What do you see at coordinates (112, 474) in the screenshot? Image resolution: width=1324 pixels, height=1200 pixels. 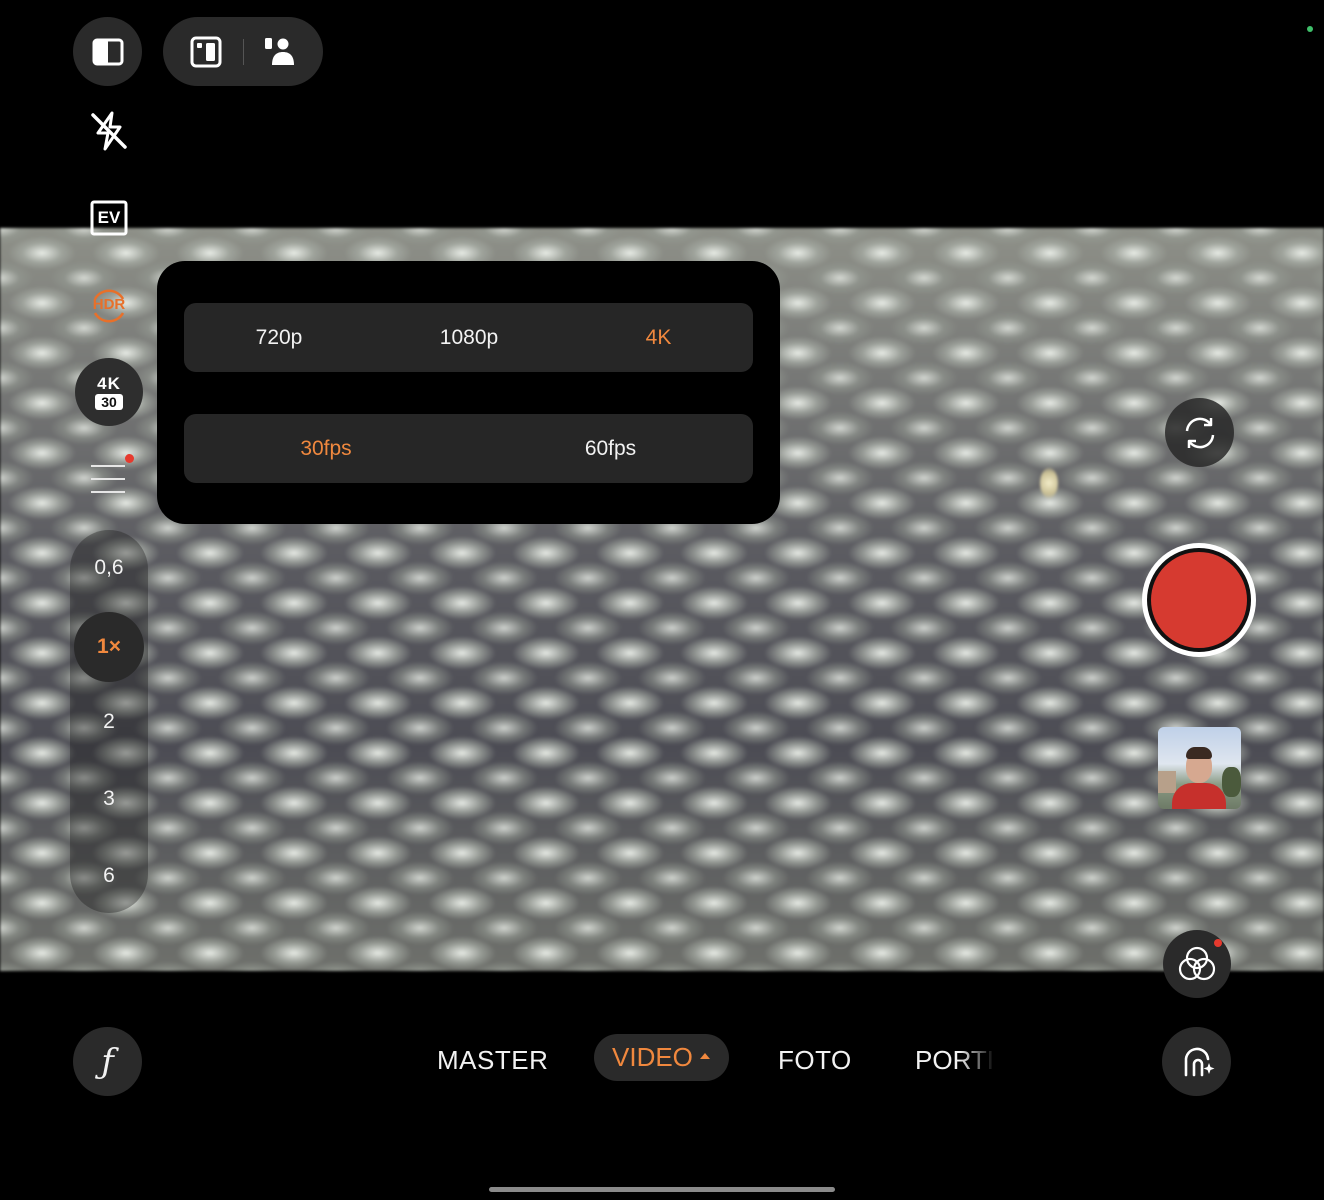 I see `more-settings-button` at bounding box center [112, 474].